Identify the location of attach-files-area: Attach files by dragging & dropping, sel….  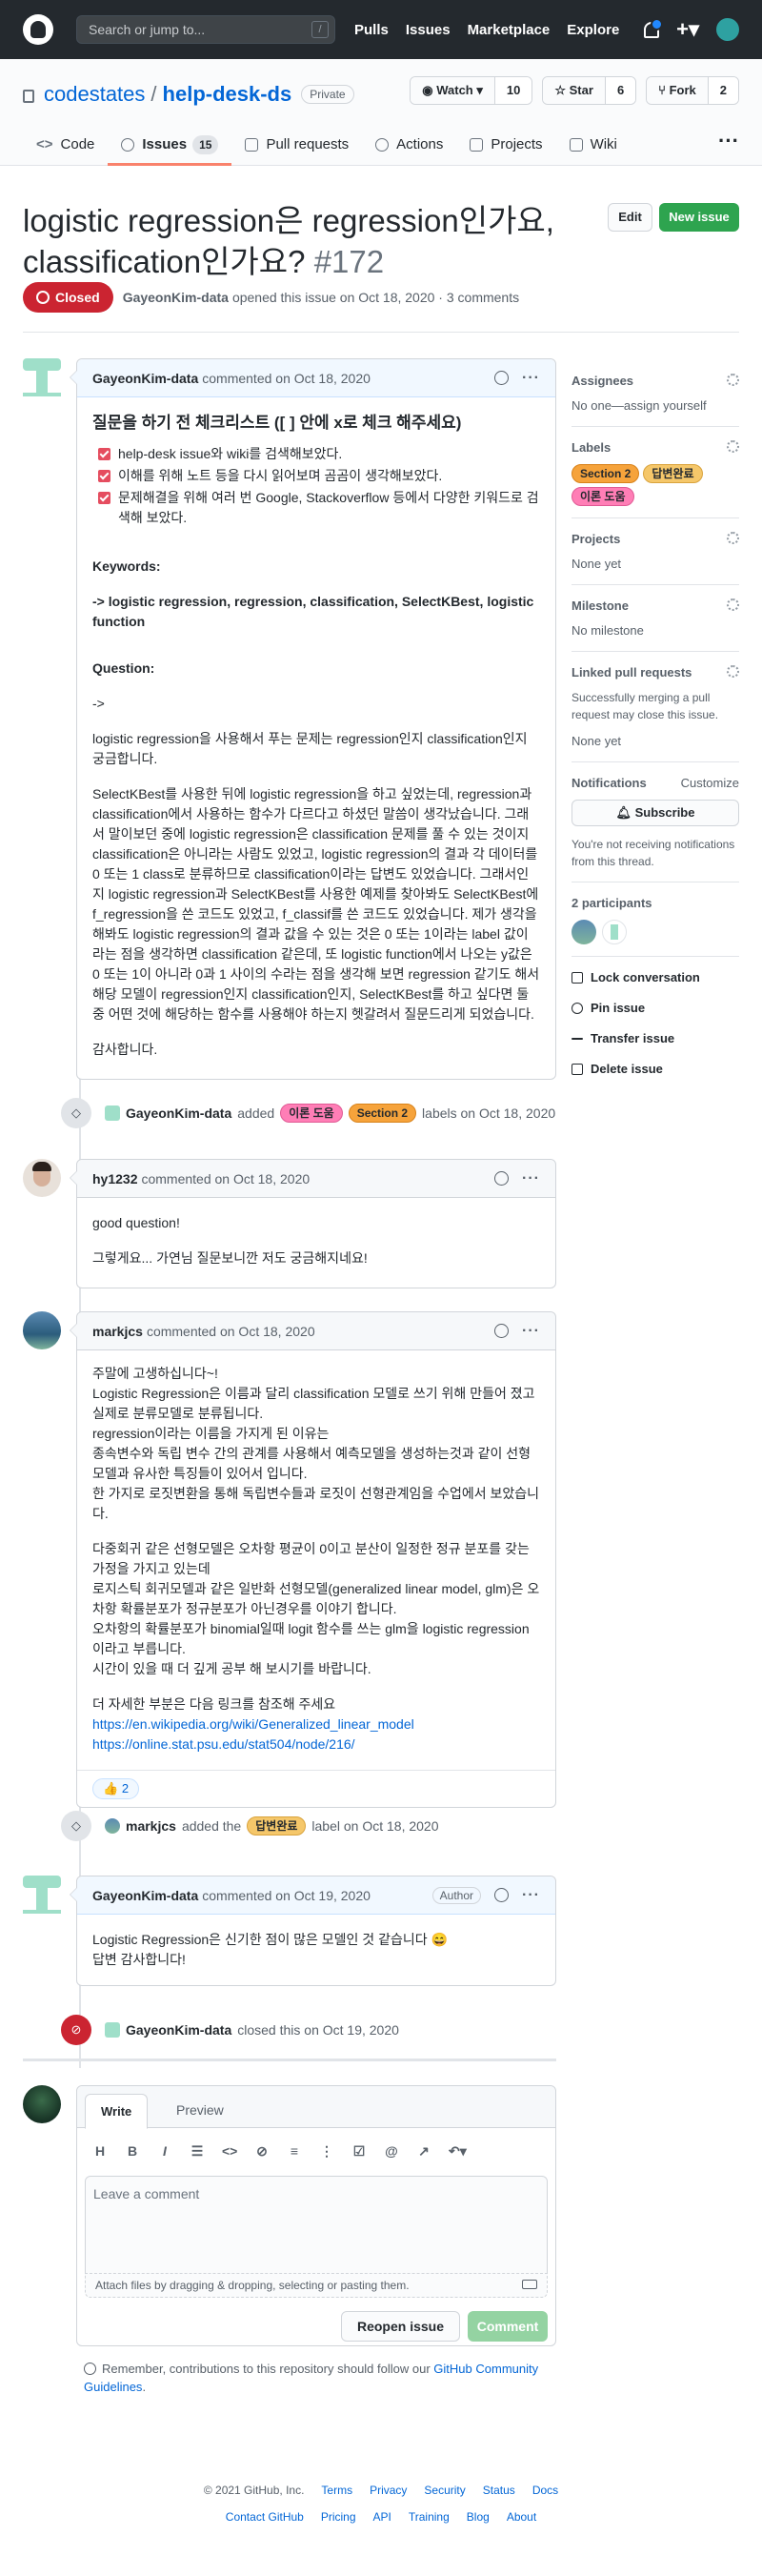
(316, 2286).